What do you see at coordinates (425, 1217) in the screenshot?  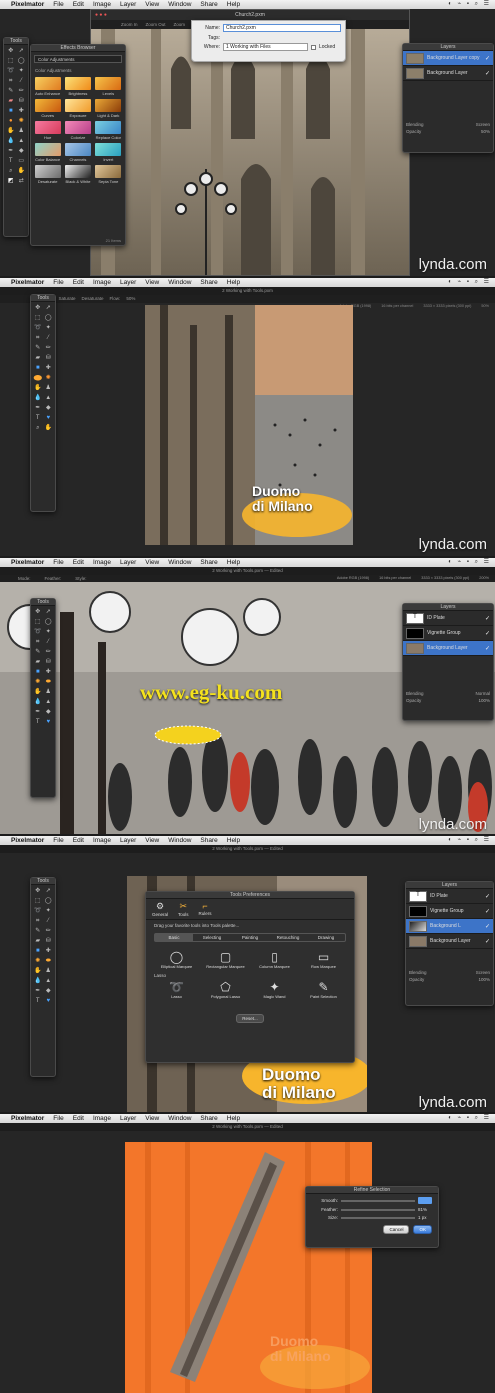 I see `size-value: 1 px` at bounding box center [425, 1217].